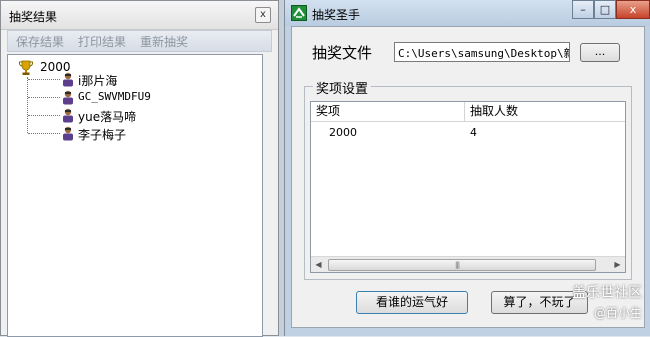 This screenshot has width=650, height=337. Describe the element at coordinates (607, 293) in the screenshot. I see `watermark-title: 盖乐世社区` at that location.